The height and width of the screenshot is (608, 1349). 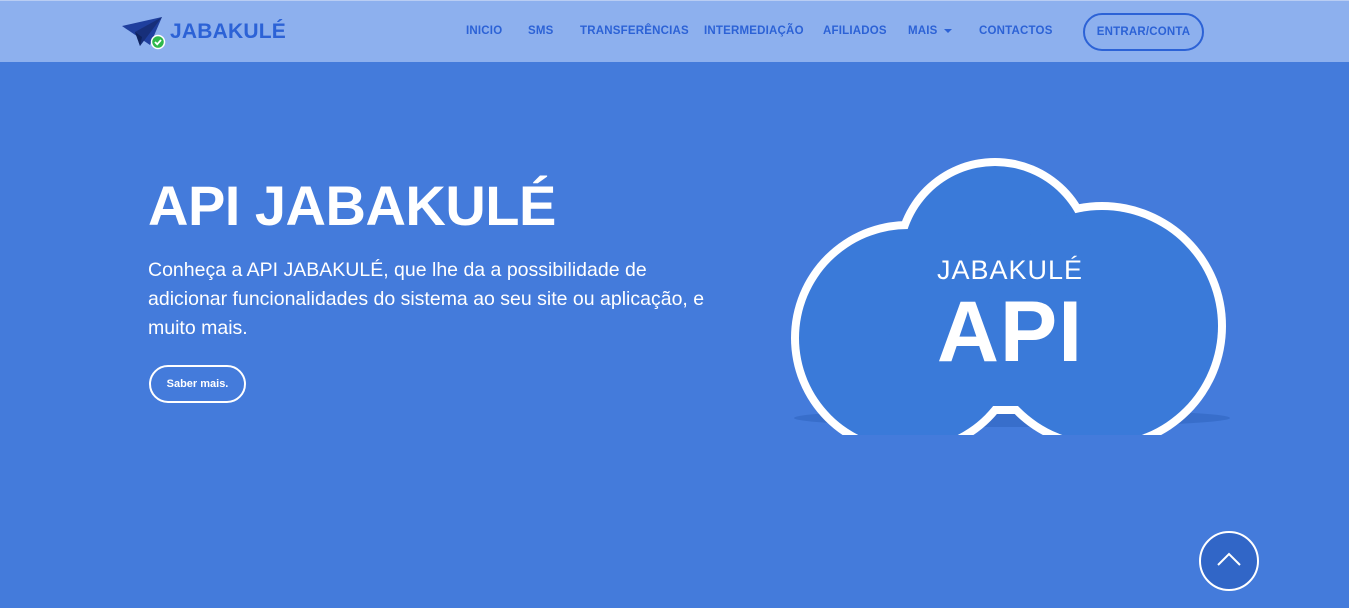 I want to click on hero-title: API JABAKULÉ, so click(x=352, y=205).